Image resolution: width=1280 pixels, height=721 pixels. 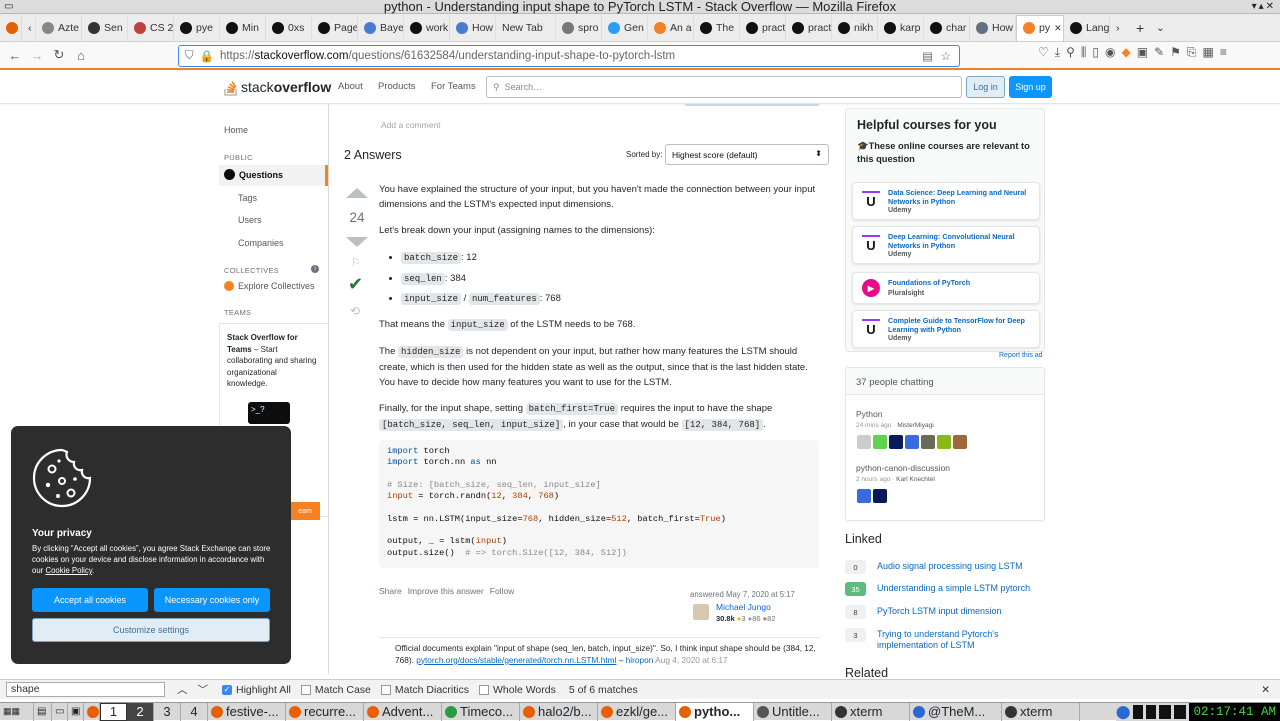 I want to click on nav-questions: Questions, so click(x=273, y=175).